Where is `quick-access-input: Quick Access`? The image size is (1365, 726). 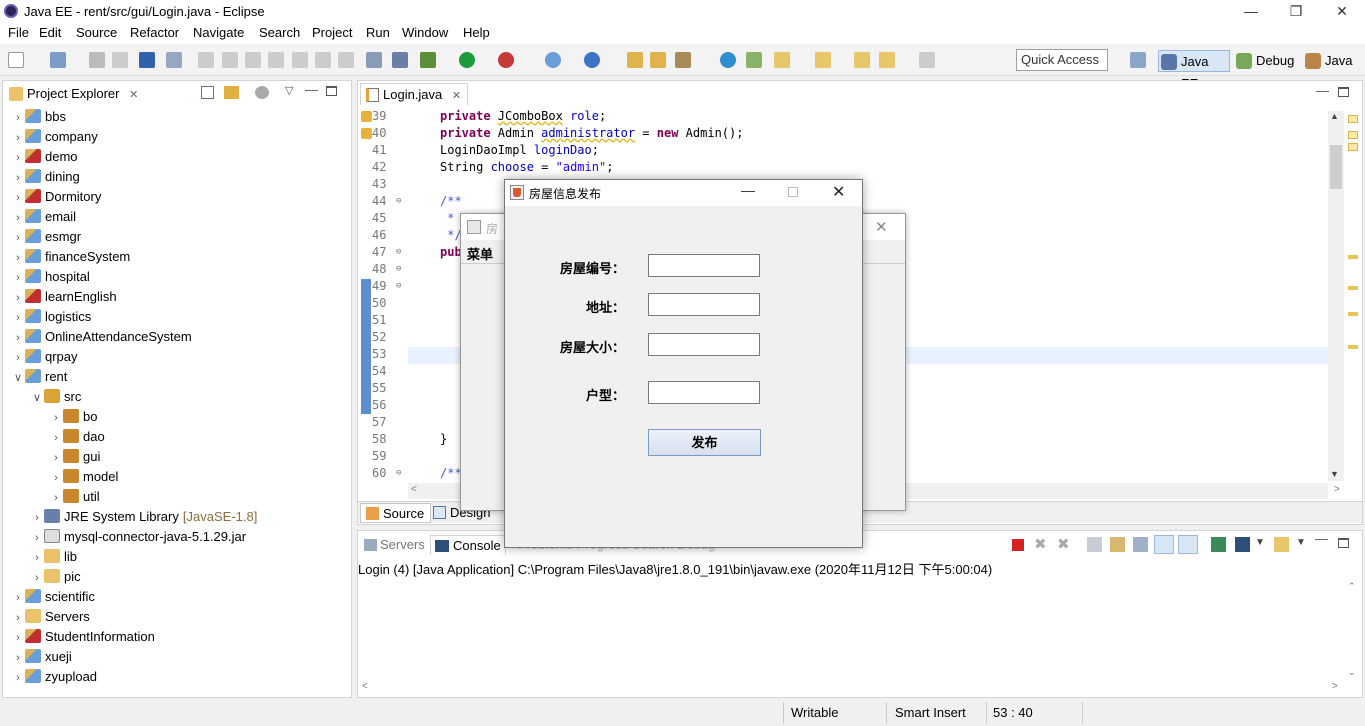
quick-access-input: Quick Access is located at coordinates (1062, 60).